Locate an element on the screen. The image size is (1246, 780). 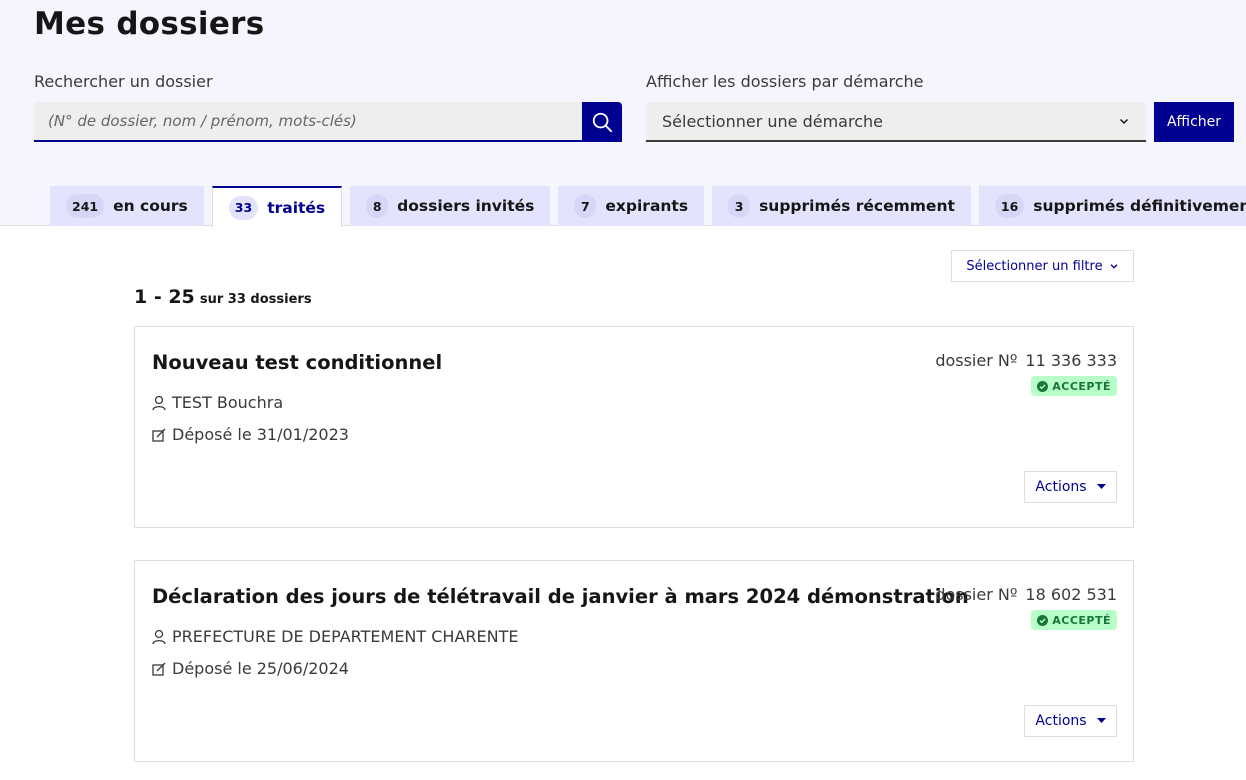
filter-select-button: Sélectionner un filtre is located at coordinates (1042, 266).